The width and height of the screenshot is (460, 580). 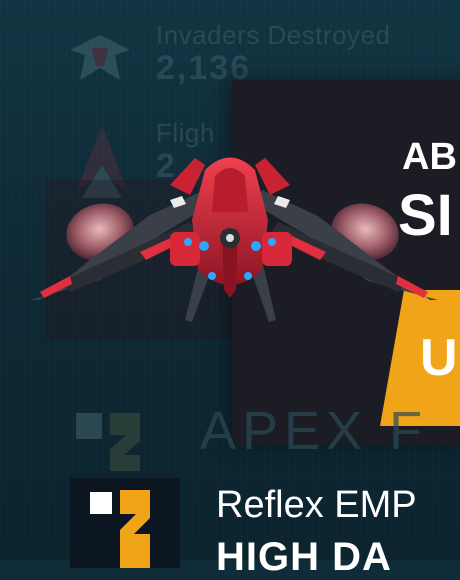 I want to click on item-subtitle: HIGH DA, so click(x=304, y=557).